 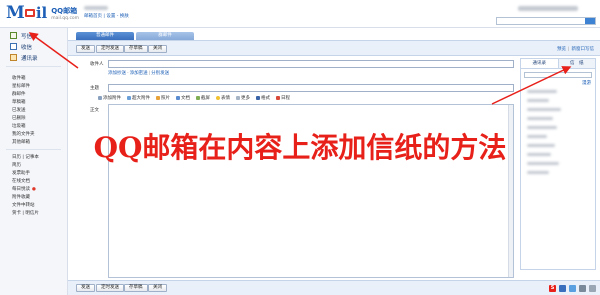 I want to click on more-button: 更多, so click(x=243, y=98).